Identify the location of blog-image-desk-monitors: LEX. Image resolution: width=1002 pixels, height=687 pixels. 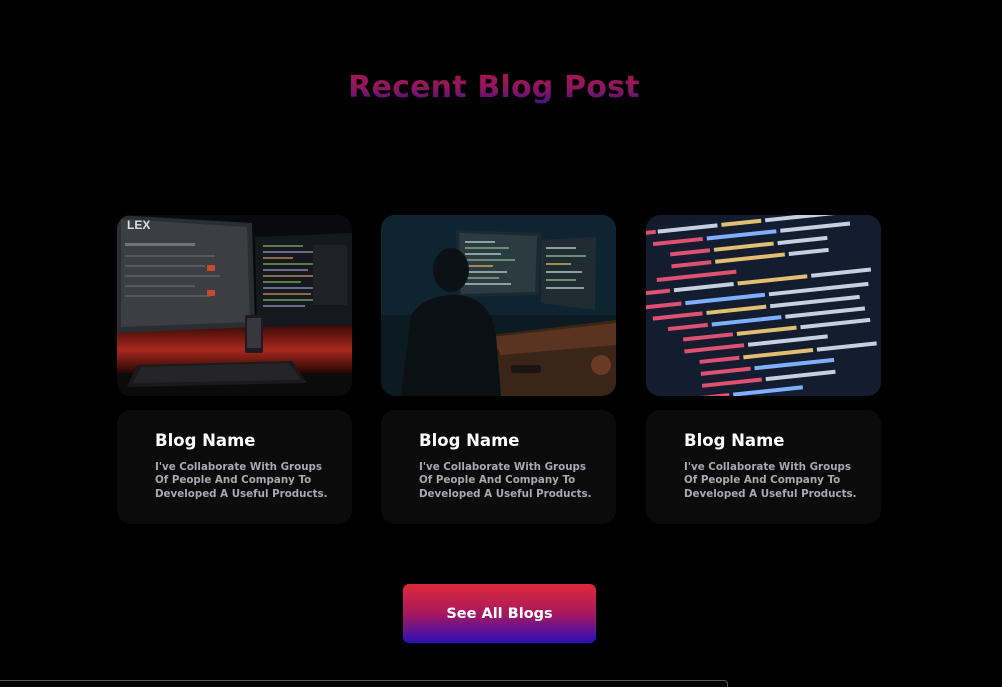
(234, 305).